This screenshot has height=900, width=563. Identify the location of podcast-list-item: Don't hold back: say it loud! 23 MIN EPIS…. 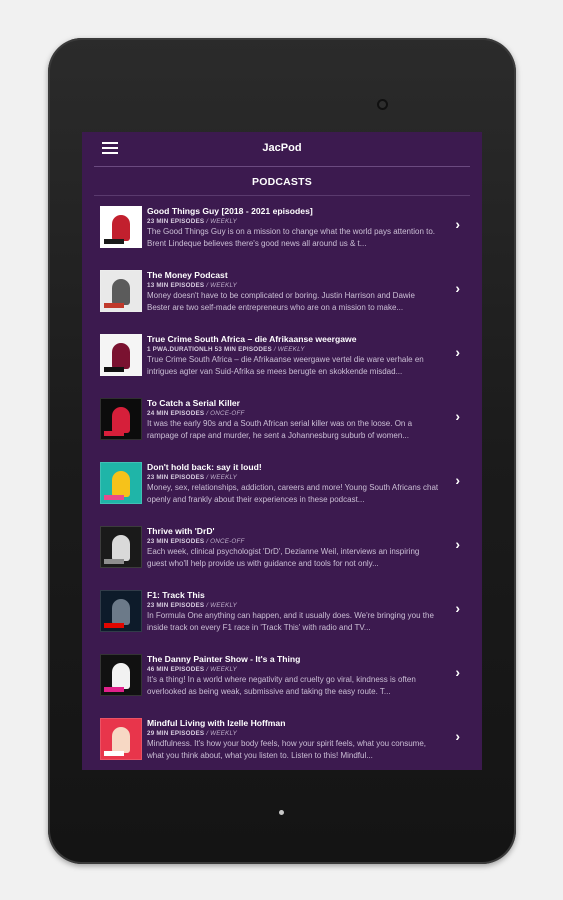
(282, 490).